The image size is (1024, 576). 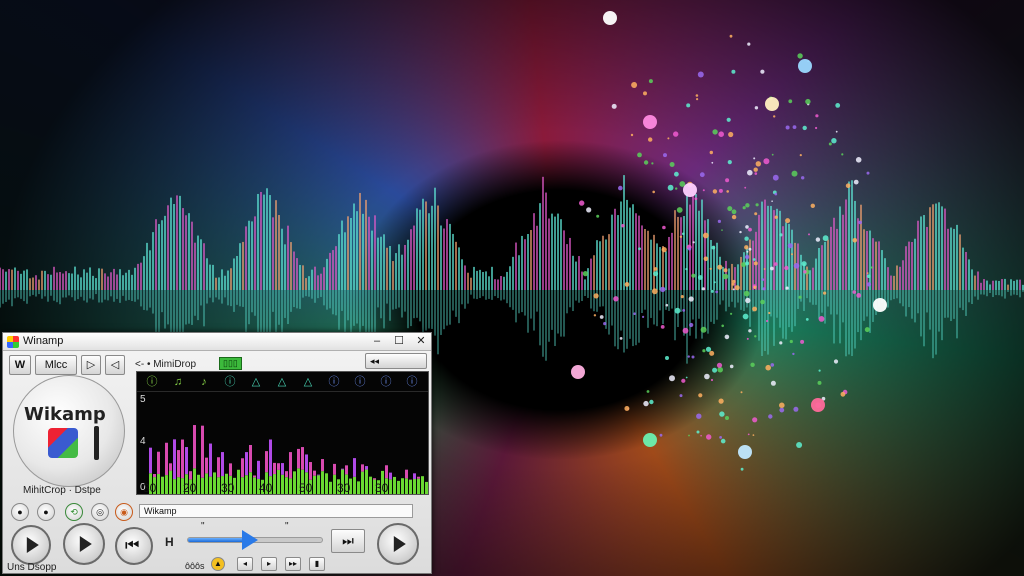 What do you see at coordinates (421, 341) in the screenshot?
I see `close-button: ✕` at bounding box center [421, 341].